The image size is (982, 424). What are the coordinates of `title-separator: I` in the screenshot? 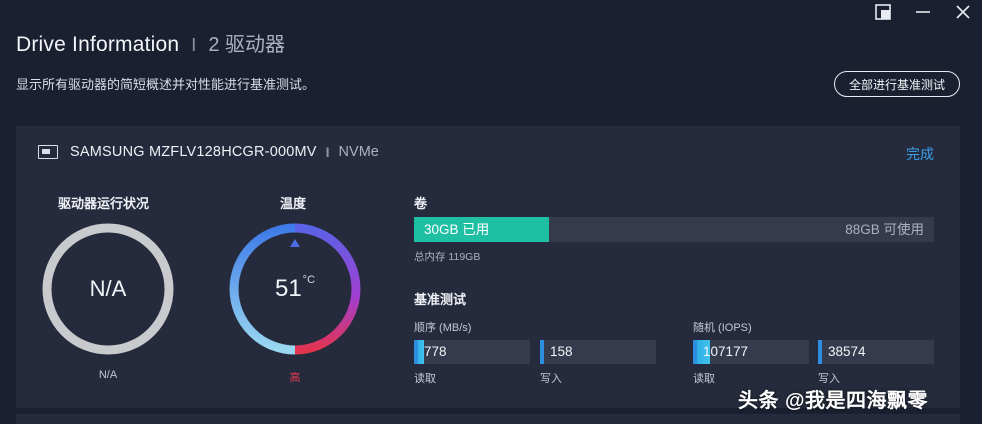 It's located at (194, 45).